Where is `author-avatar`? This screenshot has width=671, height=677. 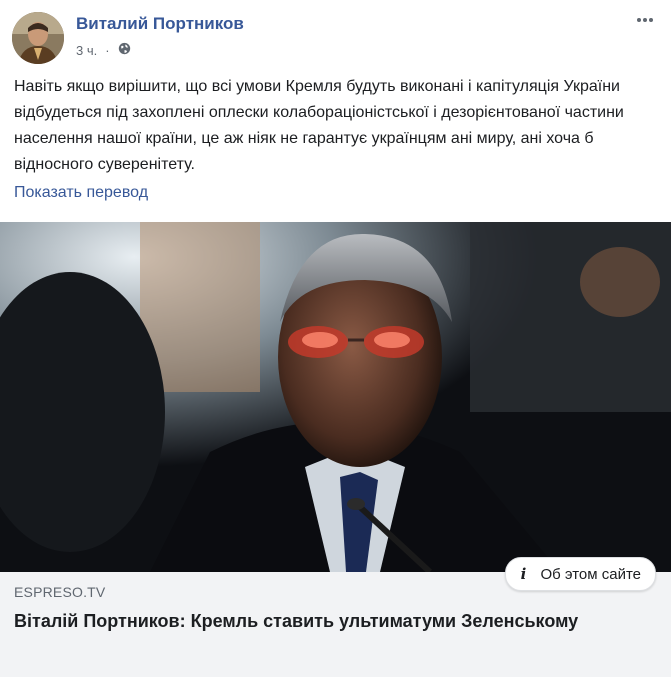 author-avatar is located at coordinates (38, 38).